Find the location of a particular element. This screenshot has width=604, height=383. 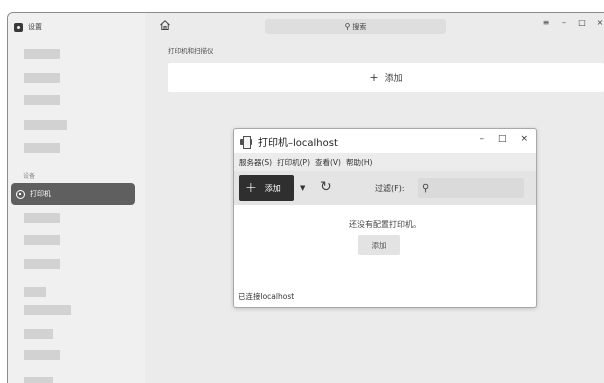

maximize-button: □ is located at coordinates (582, 22).